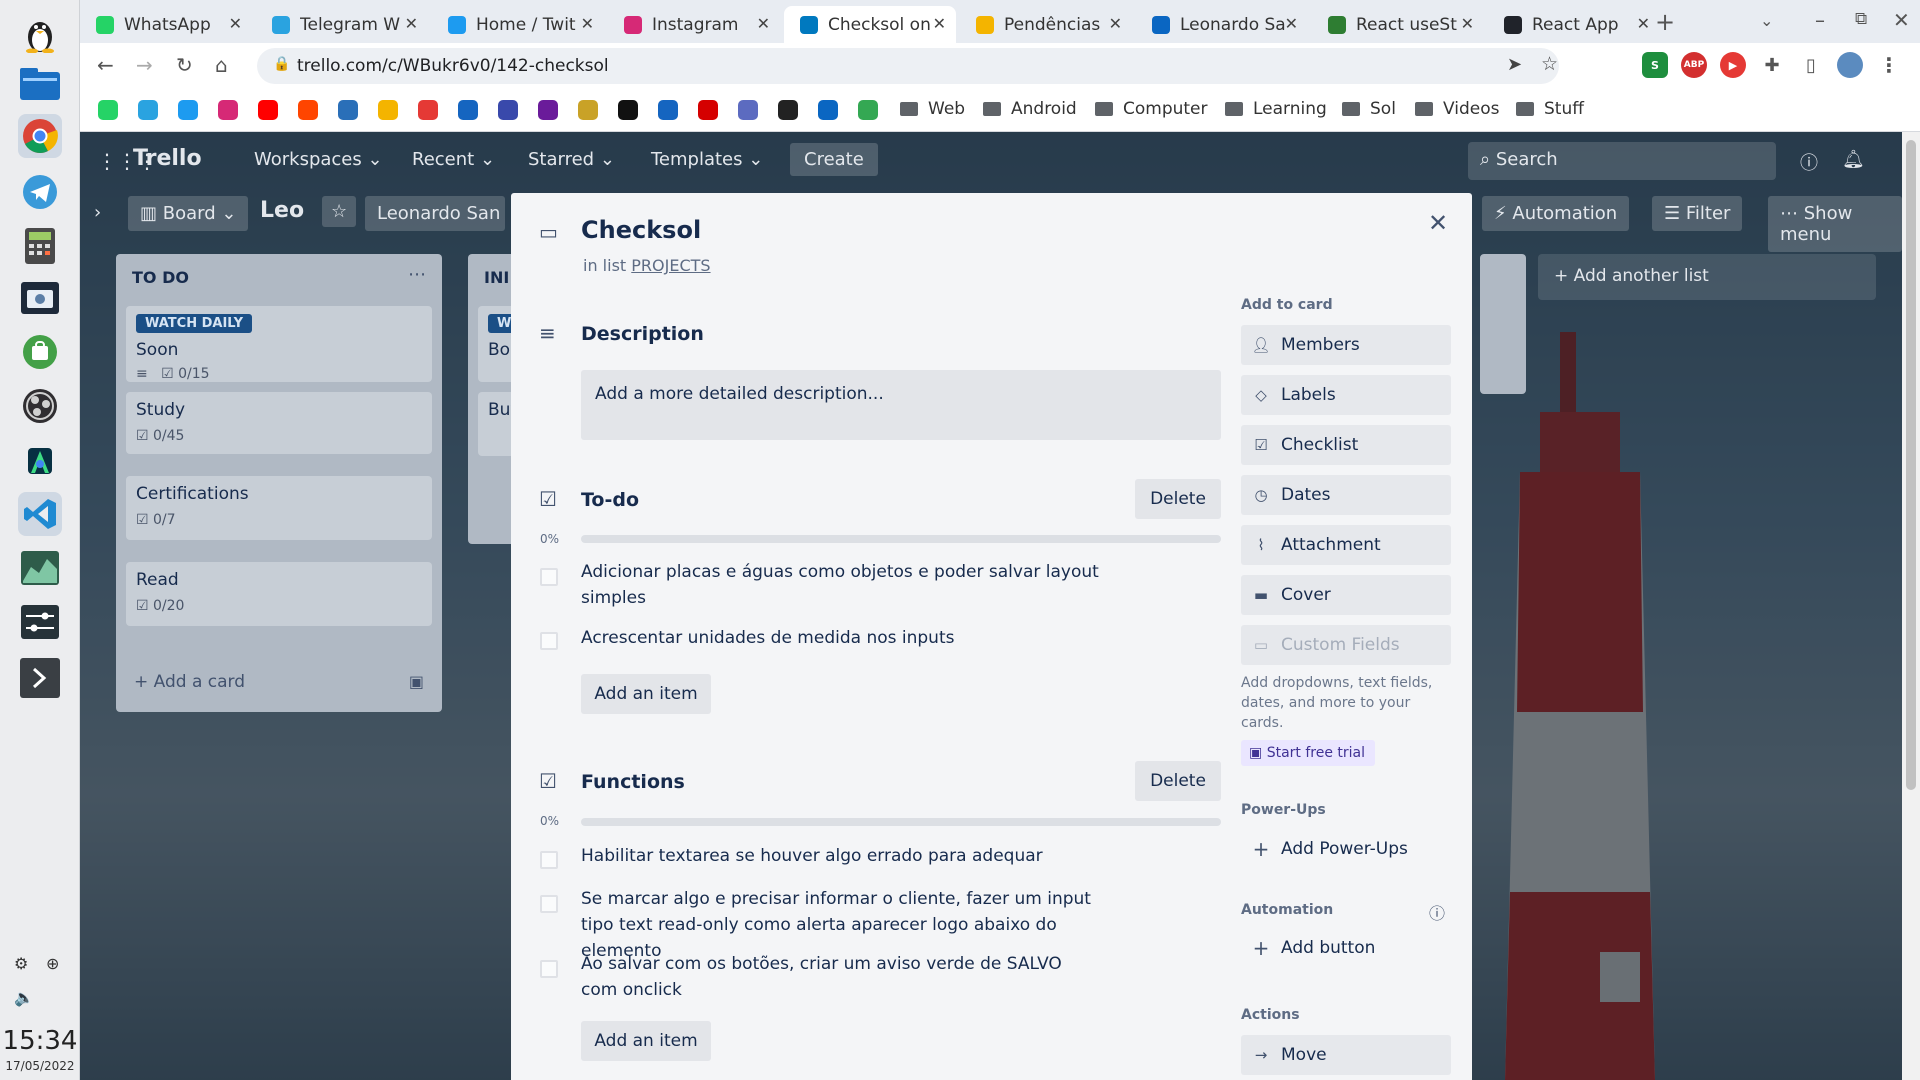  What do you see at coordinates (1222, 24) in the screenshot?
I see `browser-tab: Leonardo Sa ✕` at bounding box center [1222, 24].